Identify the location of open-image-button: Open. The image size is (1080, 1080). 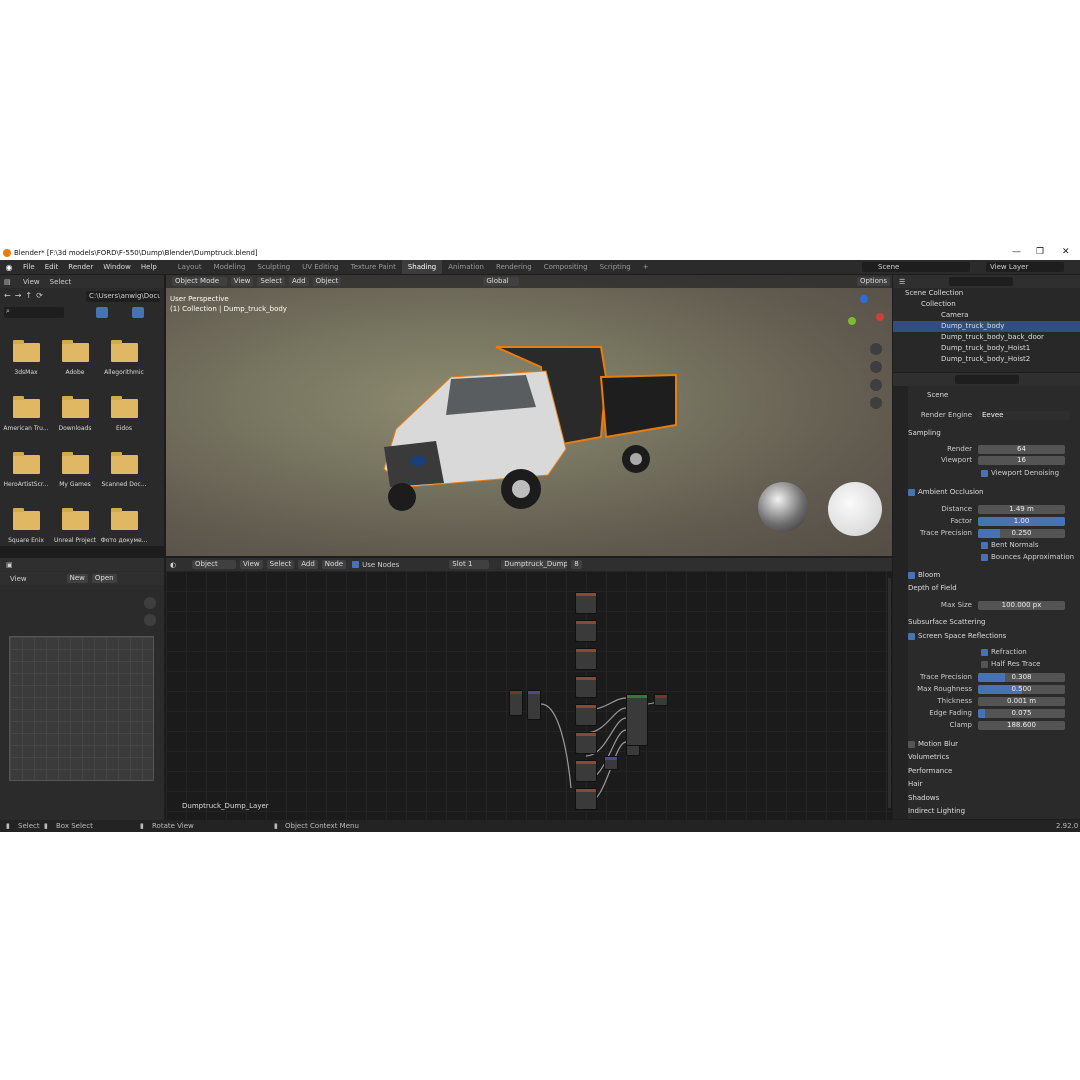
(104, 578).